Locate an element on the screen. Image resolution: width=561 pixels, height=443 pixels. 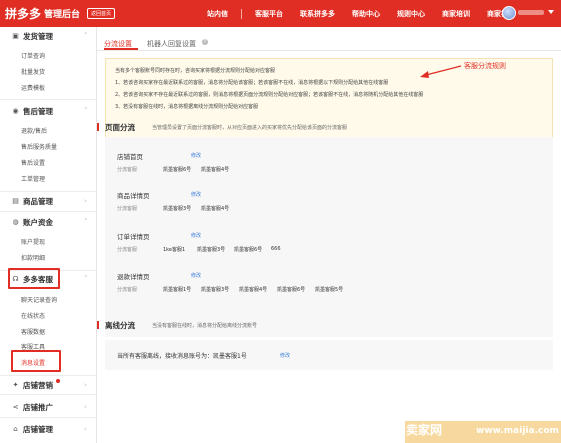
notice-line: 3、若没有客服在线时，消息将根据离线分流规则分配给对应客服 is located at coordinates (187, 107).